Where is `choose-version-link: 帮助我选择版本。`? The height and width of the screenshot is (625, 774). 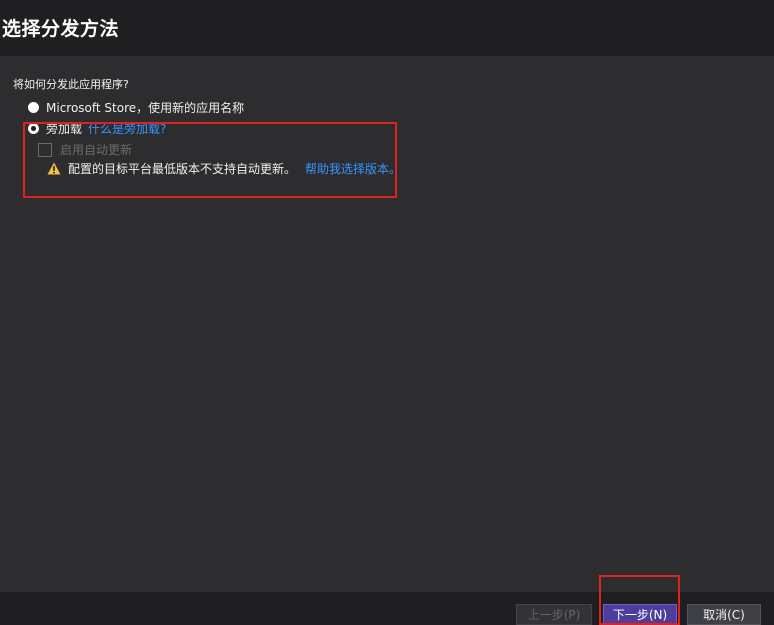
choose-version-link: 帮助我选择版本。 is located at coordinates (353, 168).